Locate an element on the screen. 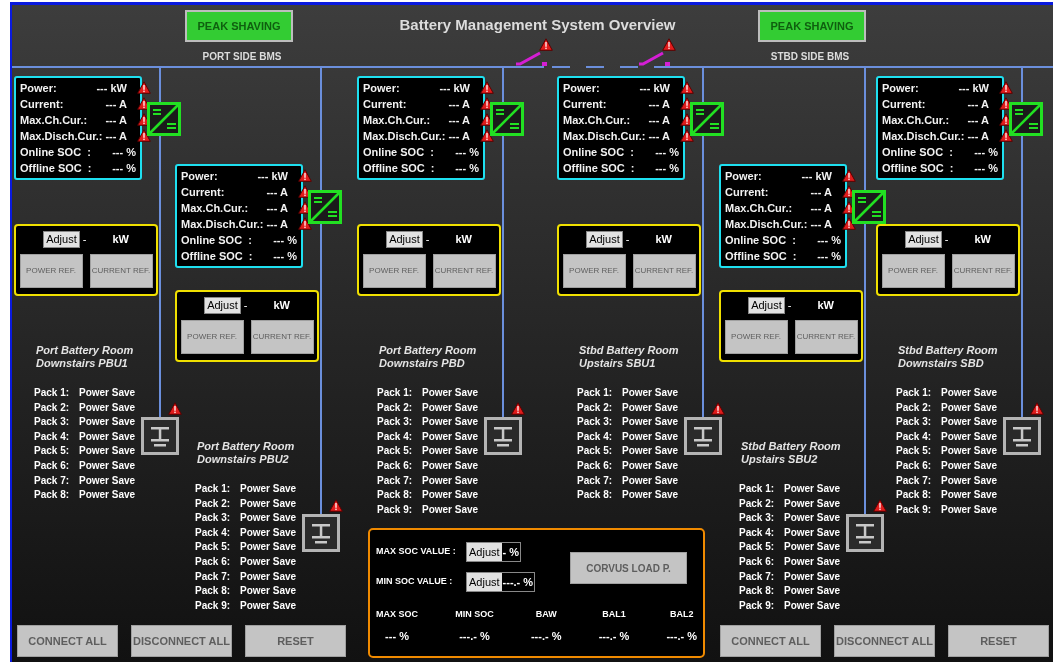  stat-value: ---.- % is located at coordinates (681, 636).